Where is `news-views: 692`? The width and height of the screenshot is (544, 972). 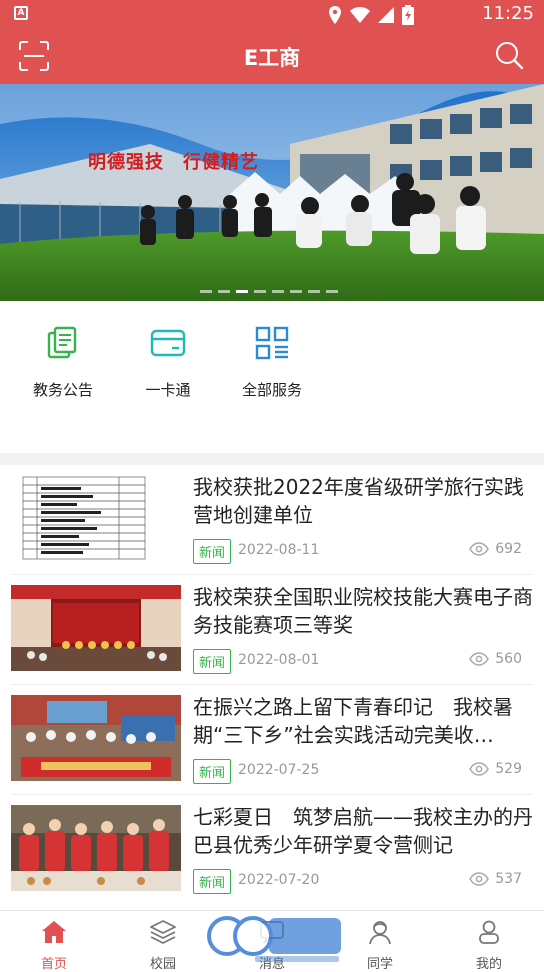
news-views: 692 is located at coordinates (495, 549).